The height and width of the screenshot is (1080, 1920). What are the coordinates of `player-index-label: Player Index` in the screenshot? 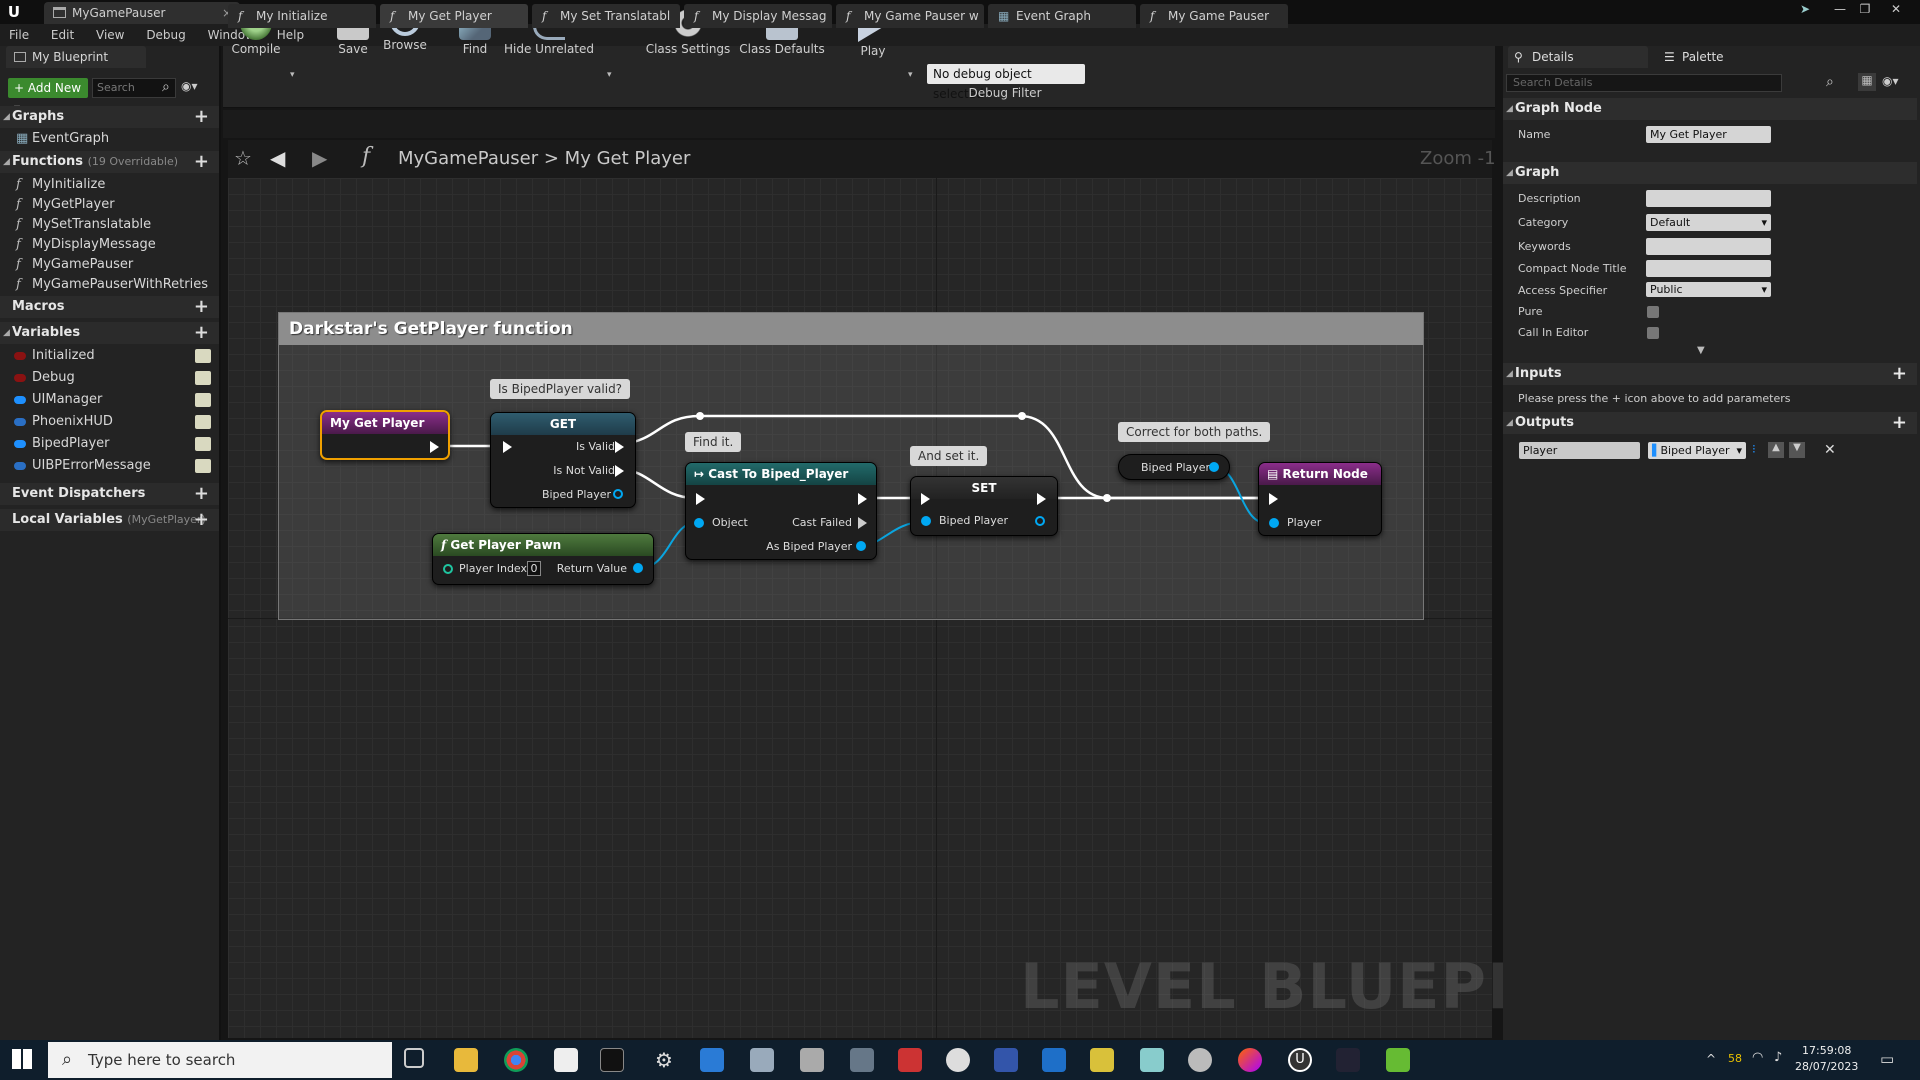 It's located at (493, 568).